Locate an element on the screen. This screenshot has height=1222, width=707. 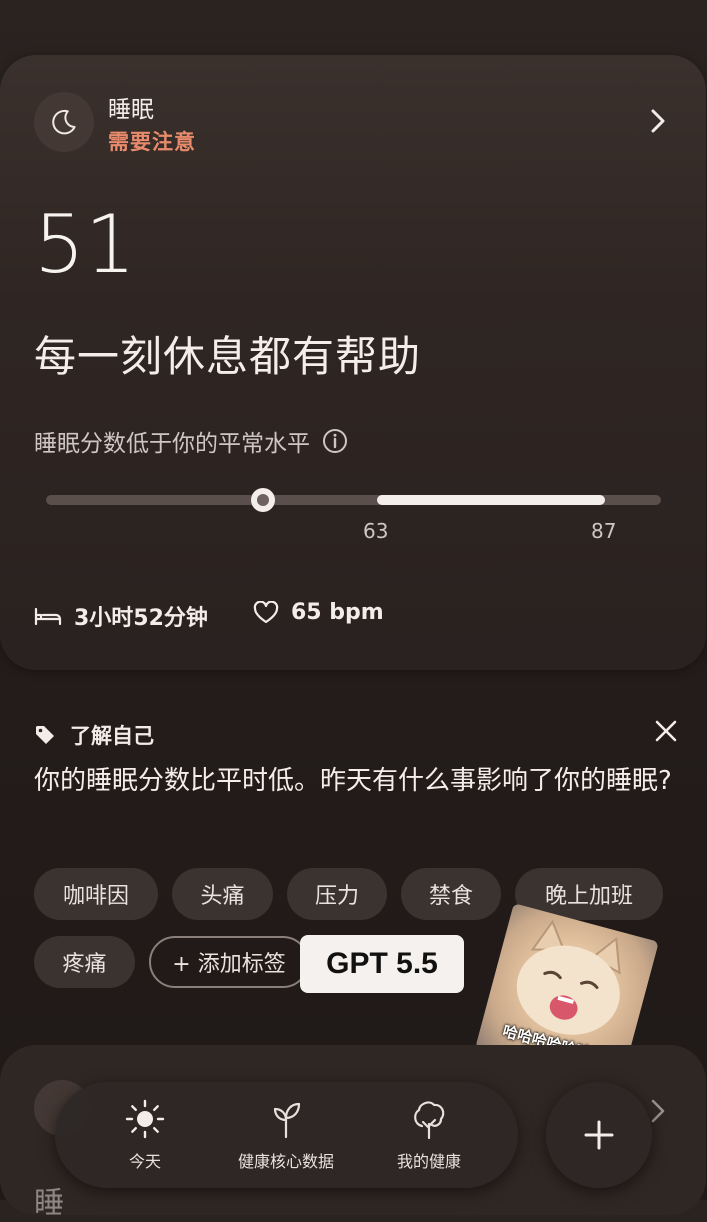
bed-icon is located at coordinates (48, 616).